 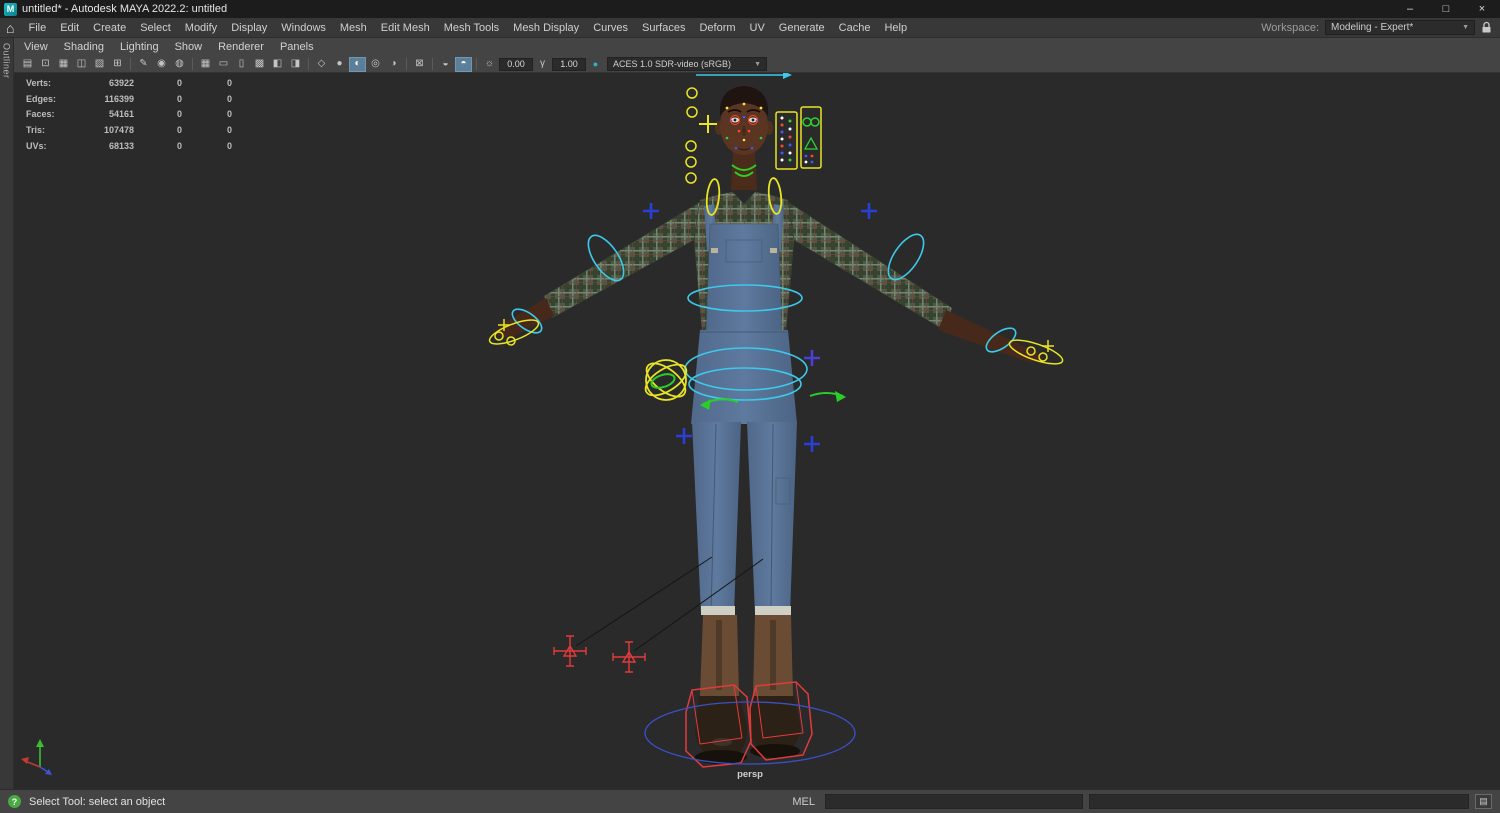 I want to click on colorspace-dropdown: ACES 1.0 SDR-video (sRGB) ▼, so click(x=687, y=64).